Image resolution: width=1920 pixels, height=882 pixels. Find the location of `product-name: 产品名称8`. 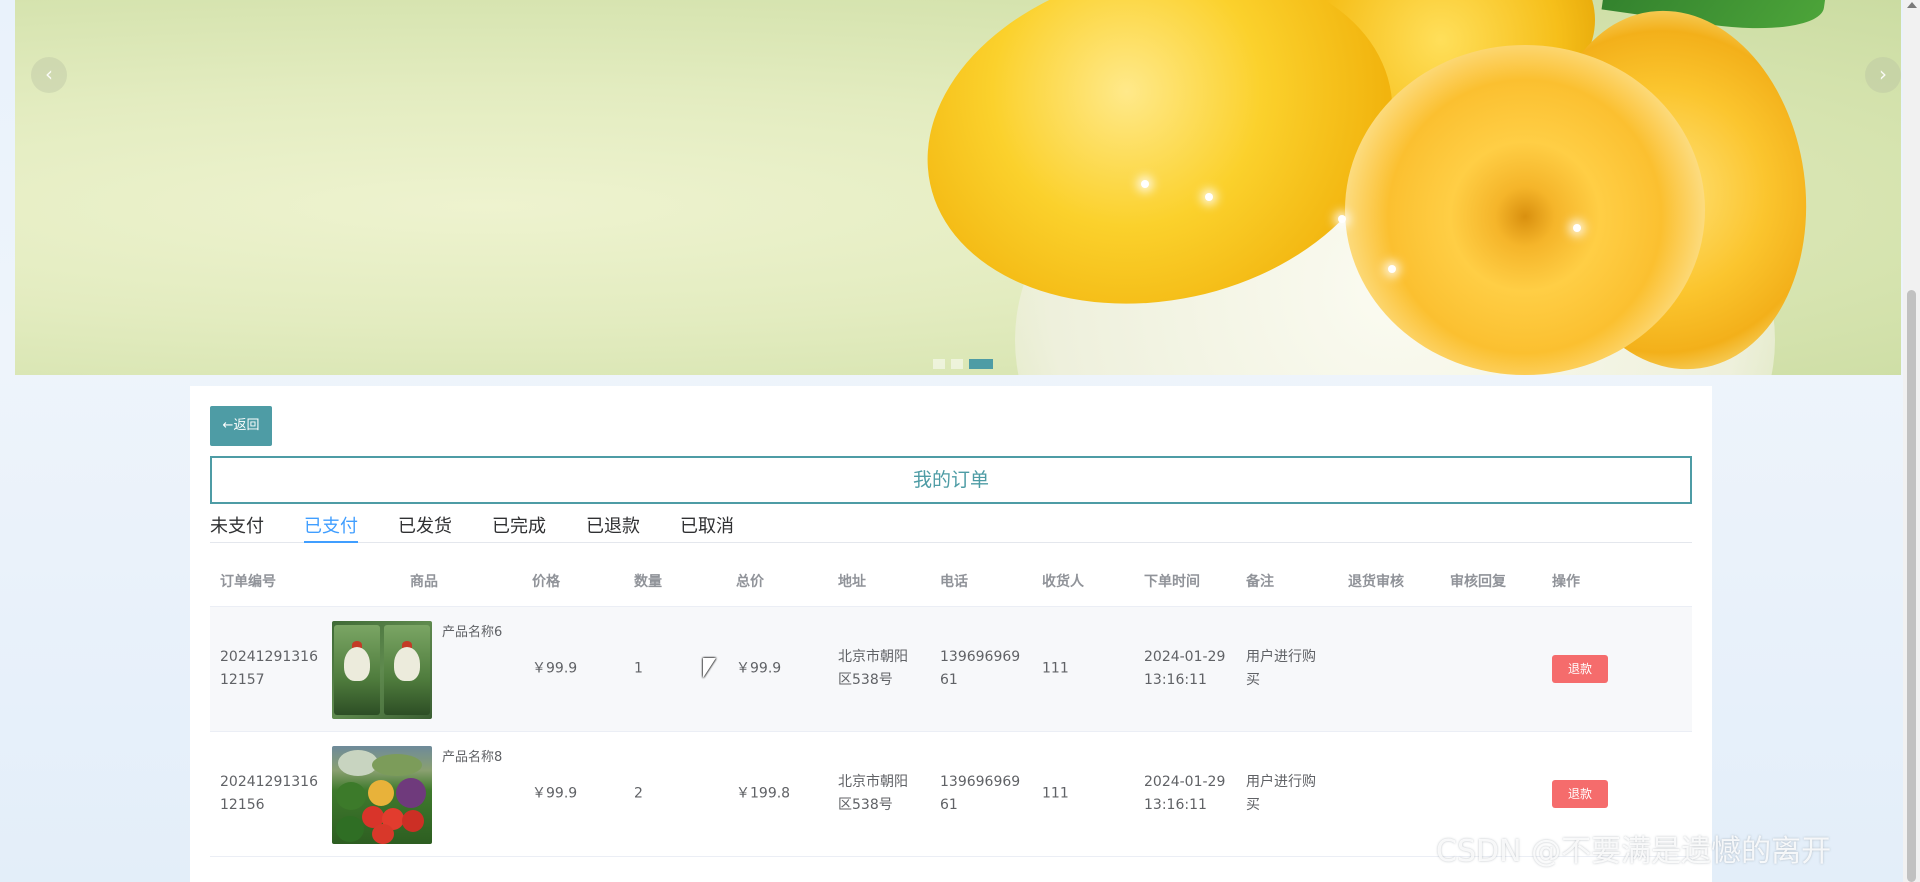

product-name: 产品名称8 is located at coordinates (472, 755).